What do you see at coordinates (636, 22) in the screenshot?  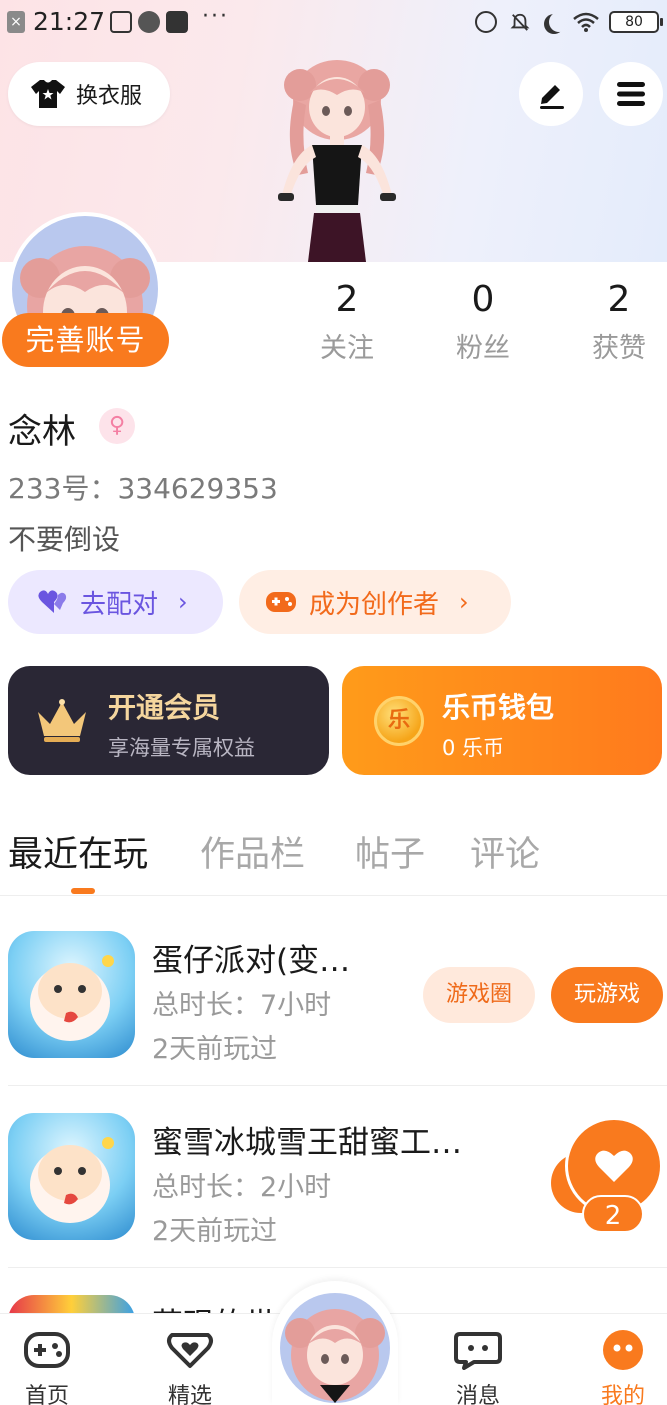 I see `battery-icon: 80` at bounding box center [636, 22].